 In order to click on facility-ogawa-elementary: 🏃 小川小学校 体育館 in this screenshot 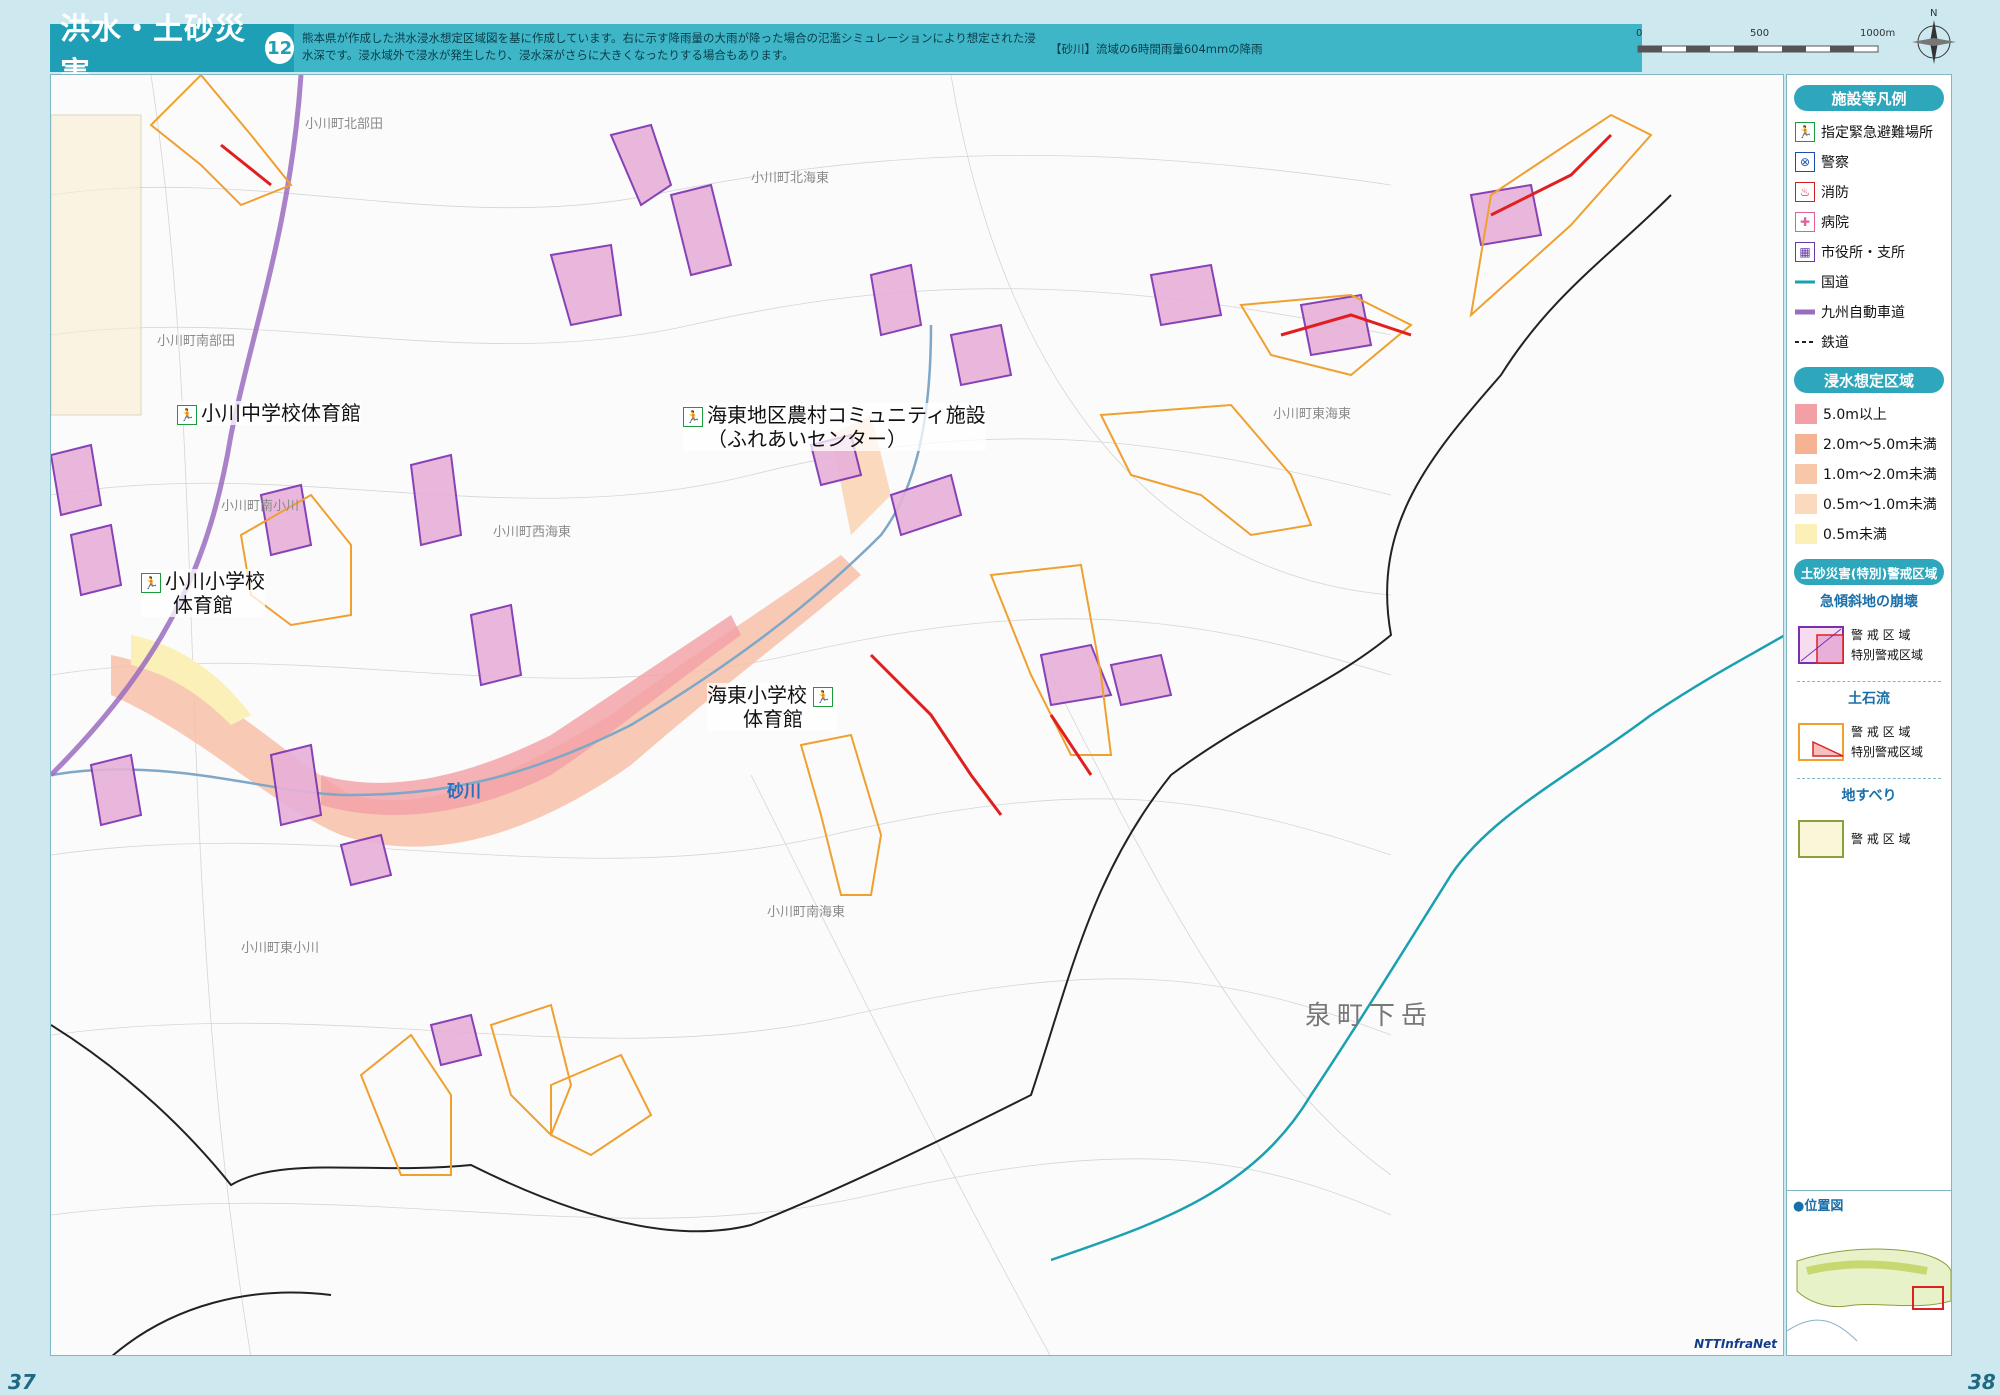, I will do `click(203, 593)`.